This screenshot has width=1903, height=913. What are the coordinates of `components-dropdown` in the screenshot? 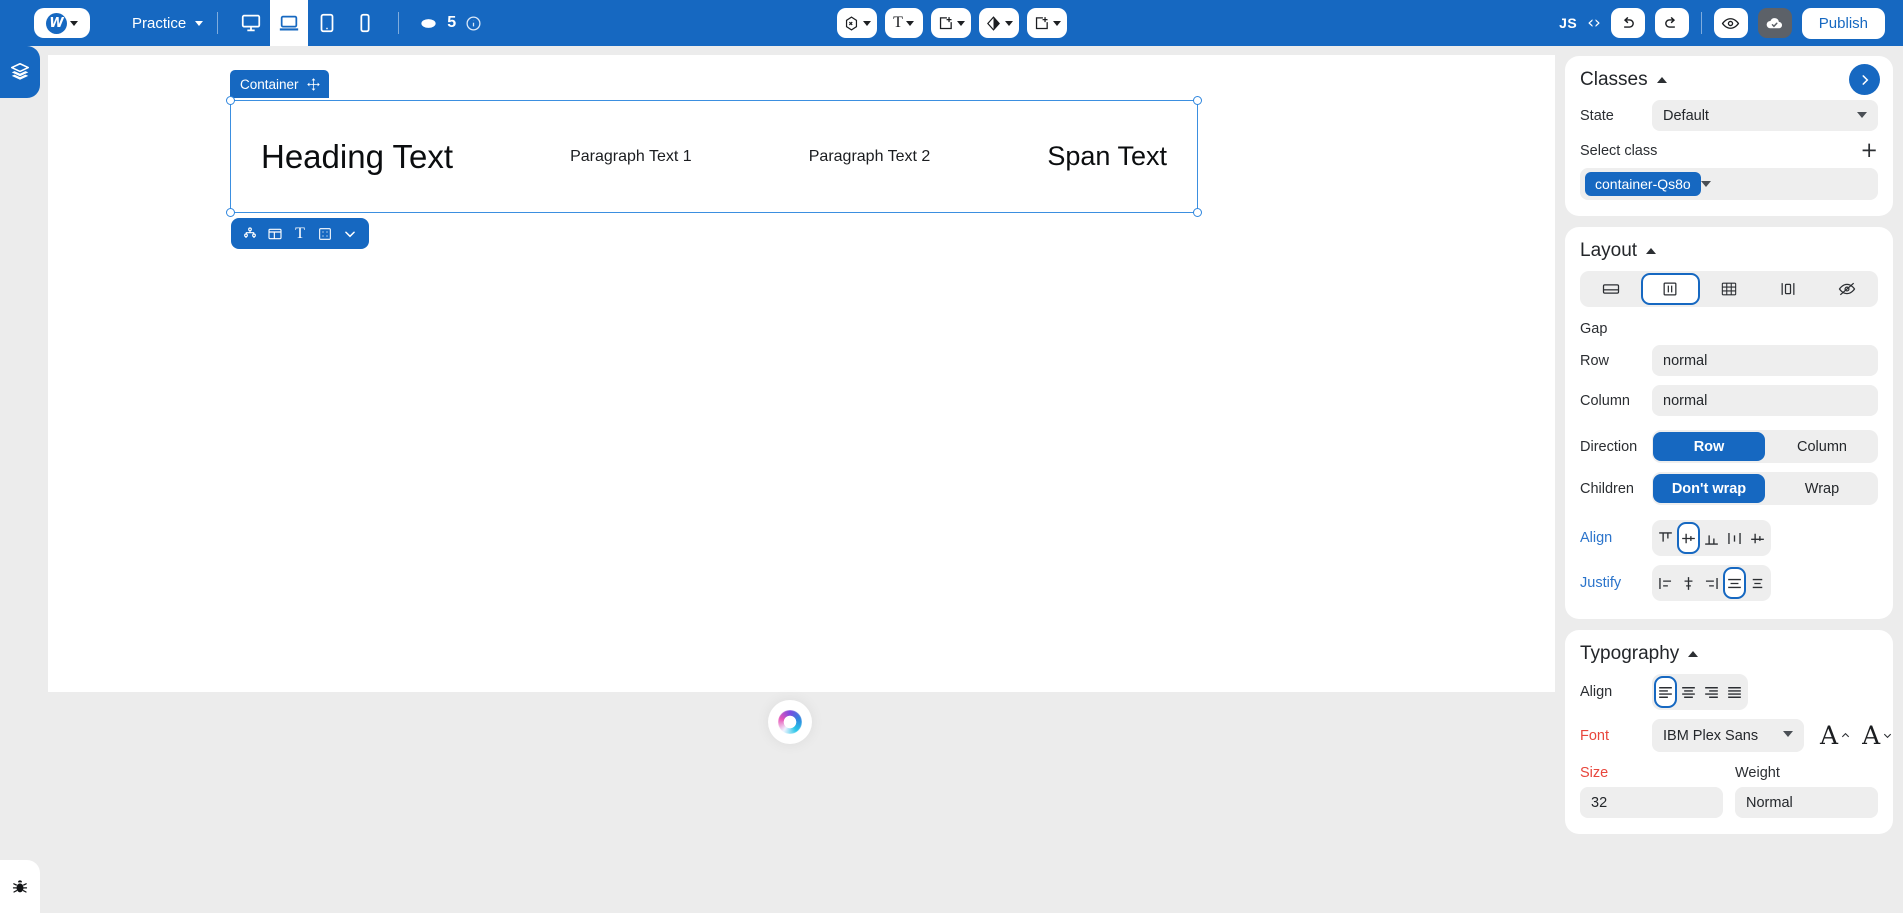 It's located at (856, 23).